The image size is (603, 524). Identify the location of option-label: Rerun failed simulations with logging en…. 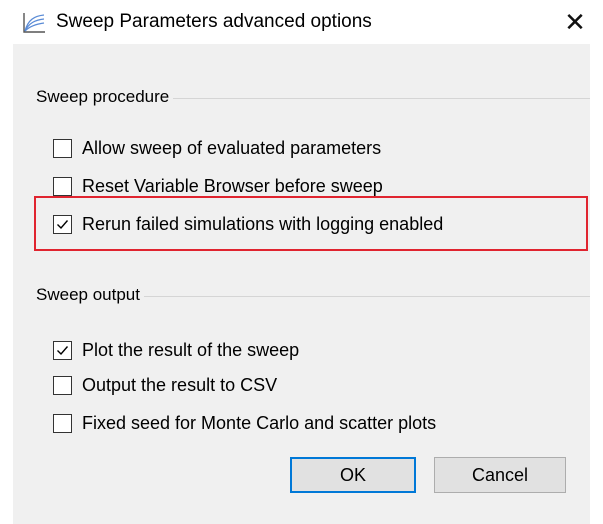
(263, 224).